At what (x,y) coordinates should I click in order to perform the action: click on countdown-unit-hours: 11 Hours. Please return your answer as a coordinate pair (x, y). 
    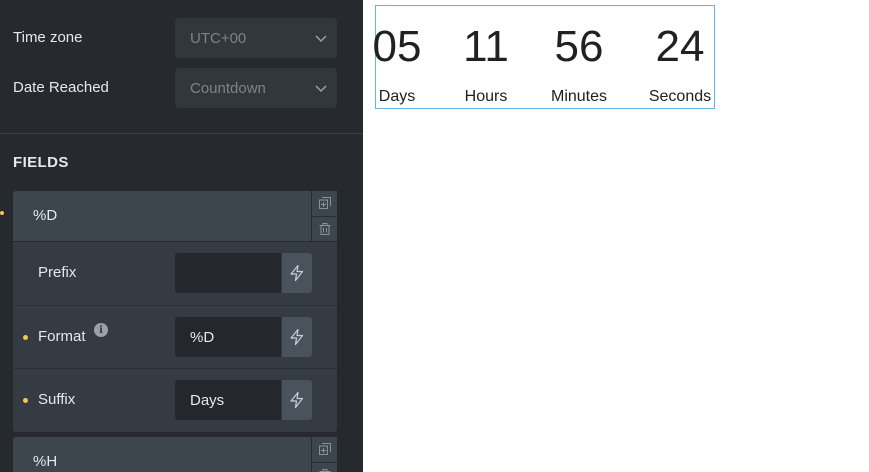
    Looking at the image, I should click on (486, 56).